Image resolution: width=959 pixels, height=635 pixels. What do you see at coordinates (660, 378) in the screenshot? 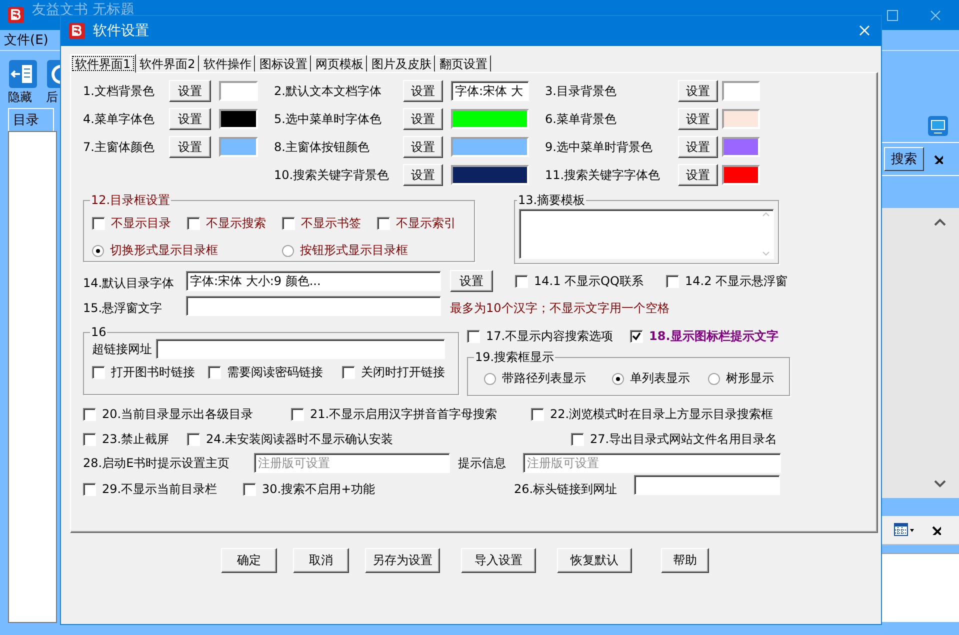
I see `radio-label: 单列表显示` at bounding box center [660, 378].